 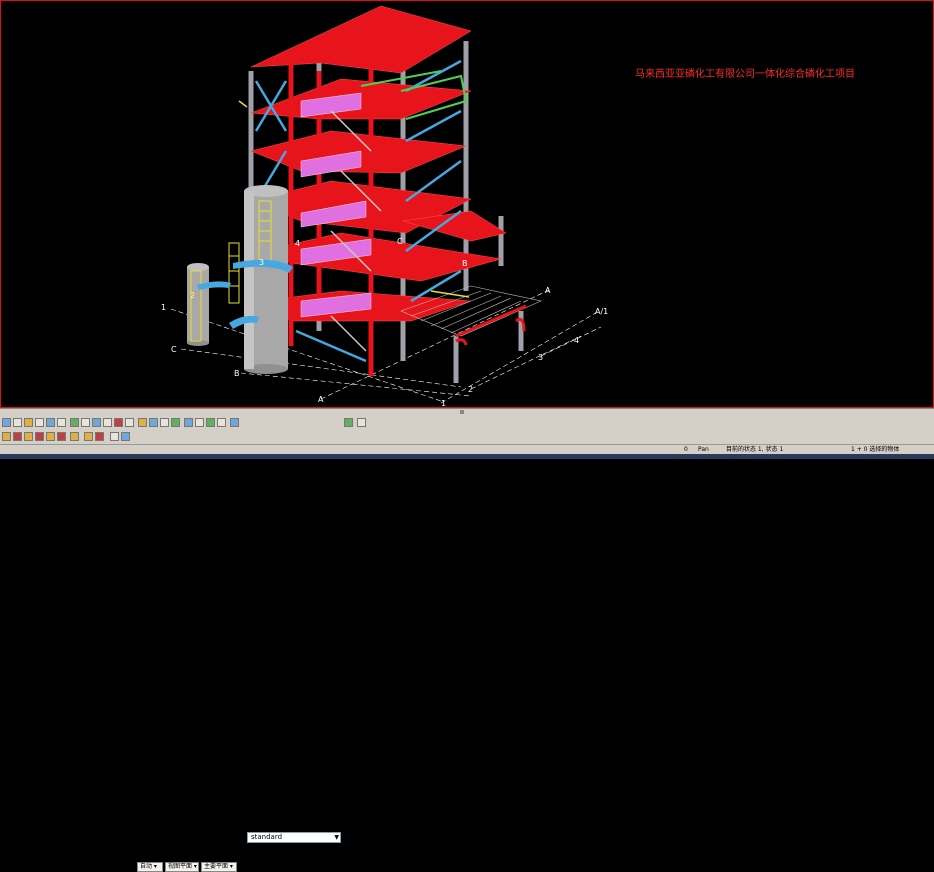 I want to click on view-select-value: standard, so click(x=267, y=837).